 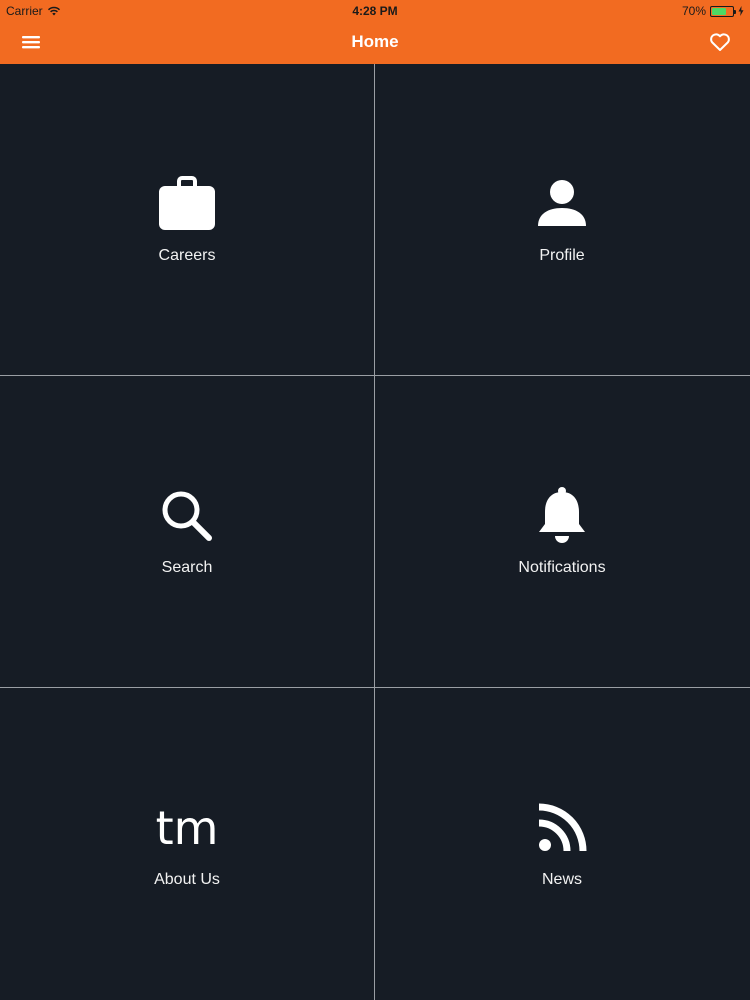 What do you see at coordinates (693, 11) in the screenshot?
I see `battery-percent: 70%` at bounding box center [693, 11].